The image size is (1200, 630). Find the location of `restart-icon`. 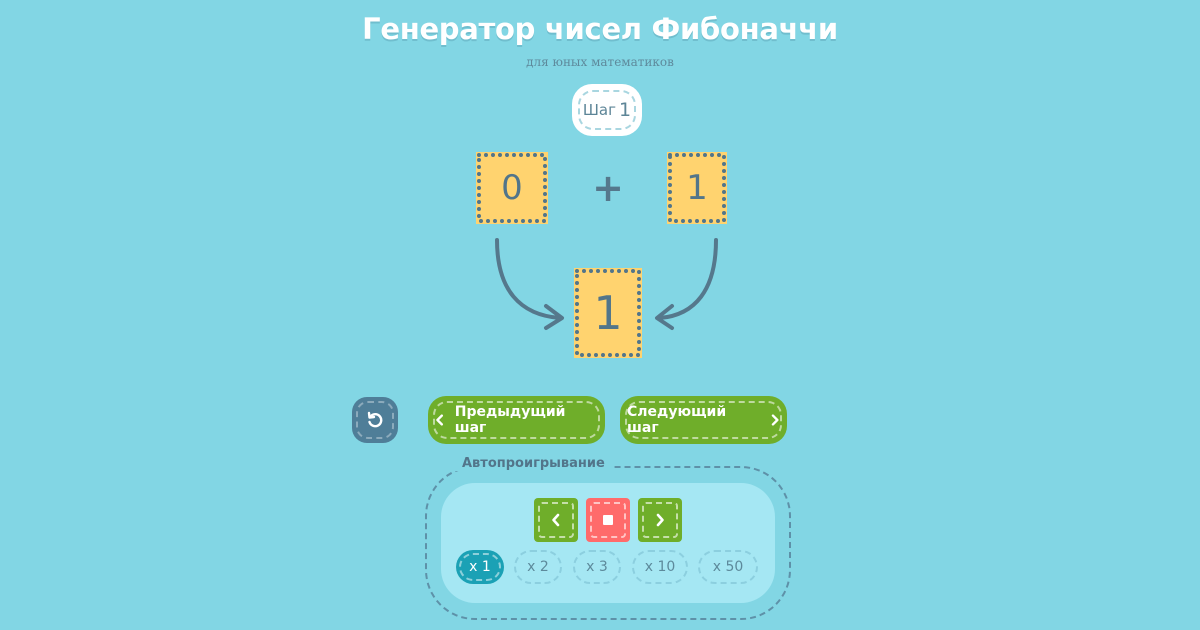

restart-icon is located at coordinates (375, 419).